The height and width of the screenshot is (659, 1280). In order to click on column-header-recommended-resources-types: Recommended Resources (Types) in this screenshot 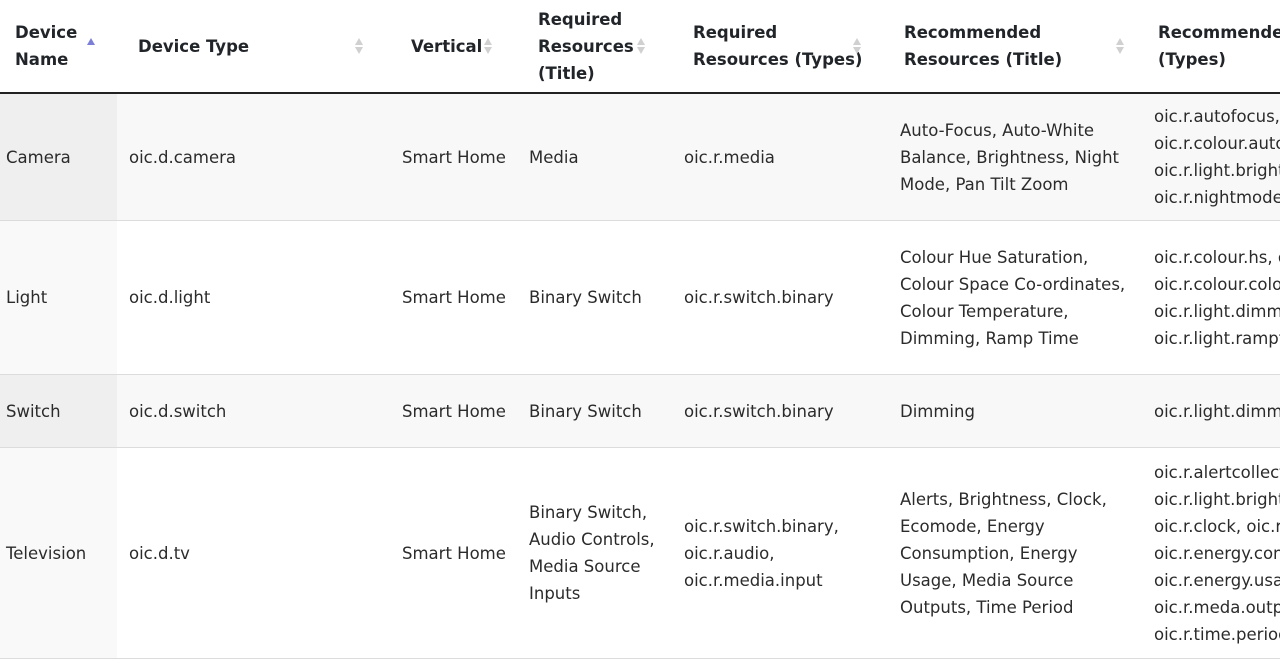, I will do `click(1211, 47)`.